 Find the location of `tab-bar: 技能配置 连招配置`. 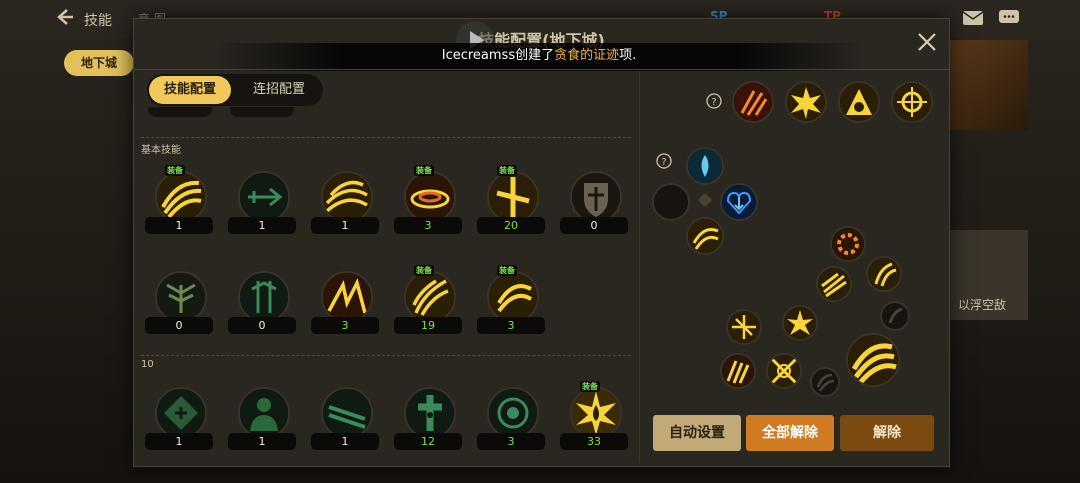

tab-bar: 技能配置 连招配置 is located at coordinates (235, 90).